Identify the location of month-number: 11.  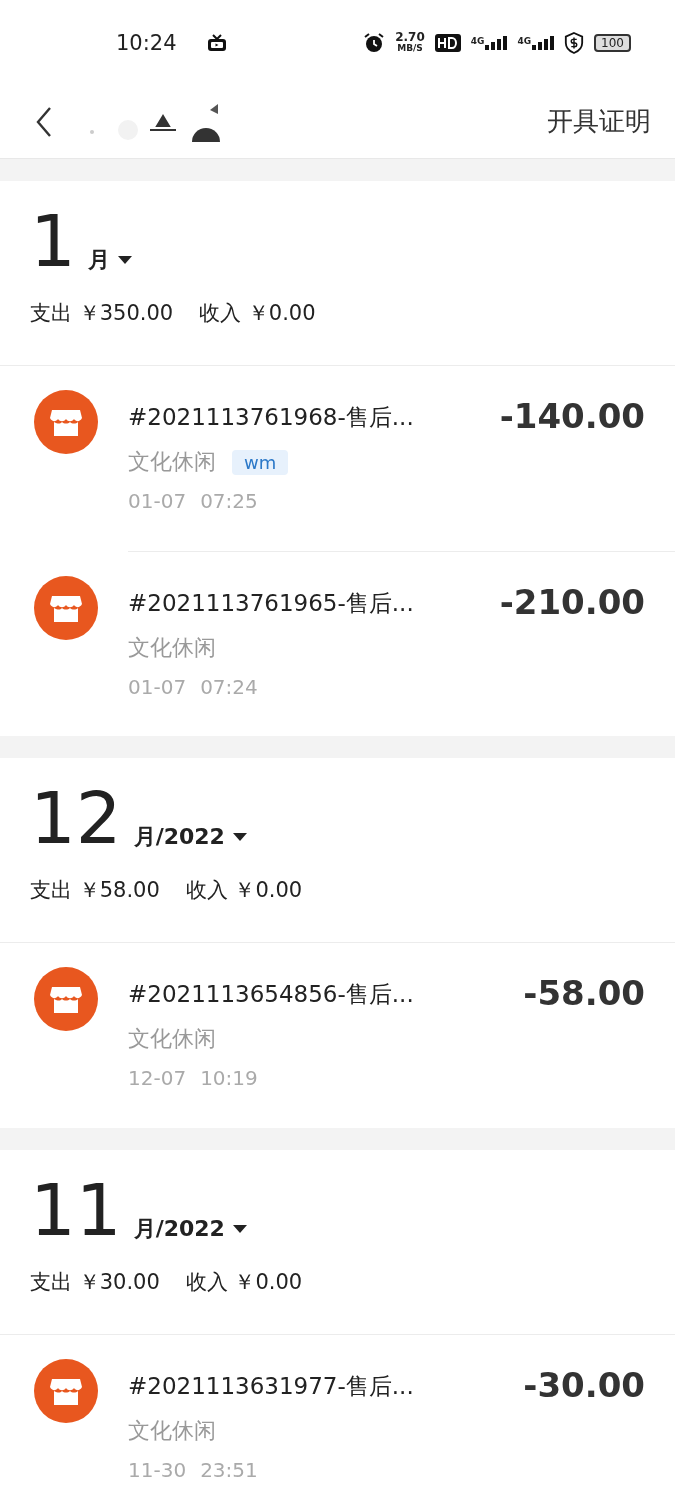
(76, 1210).